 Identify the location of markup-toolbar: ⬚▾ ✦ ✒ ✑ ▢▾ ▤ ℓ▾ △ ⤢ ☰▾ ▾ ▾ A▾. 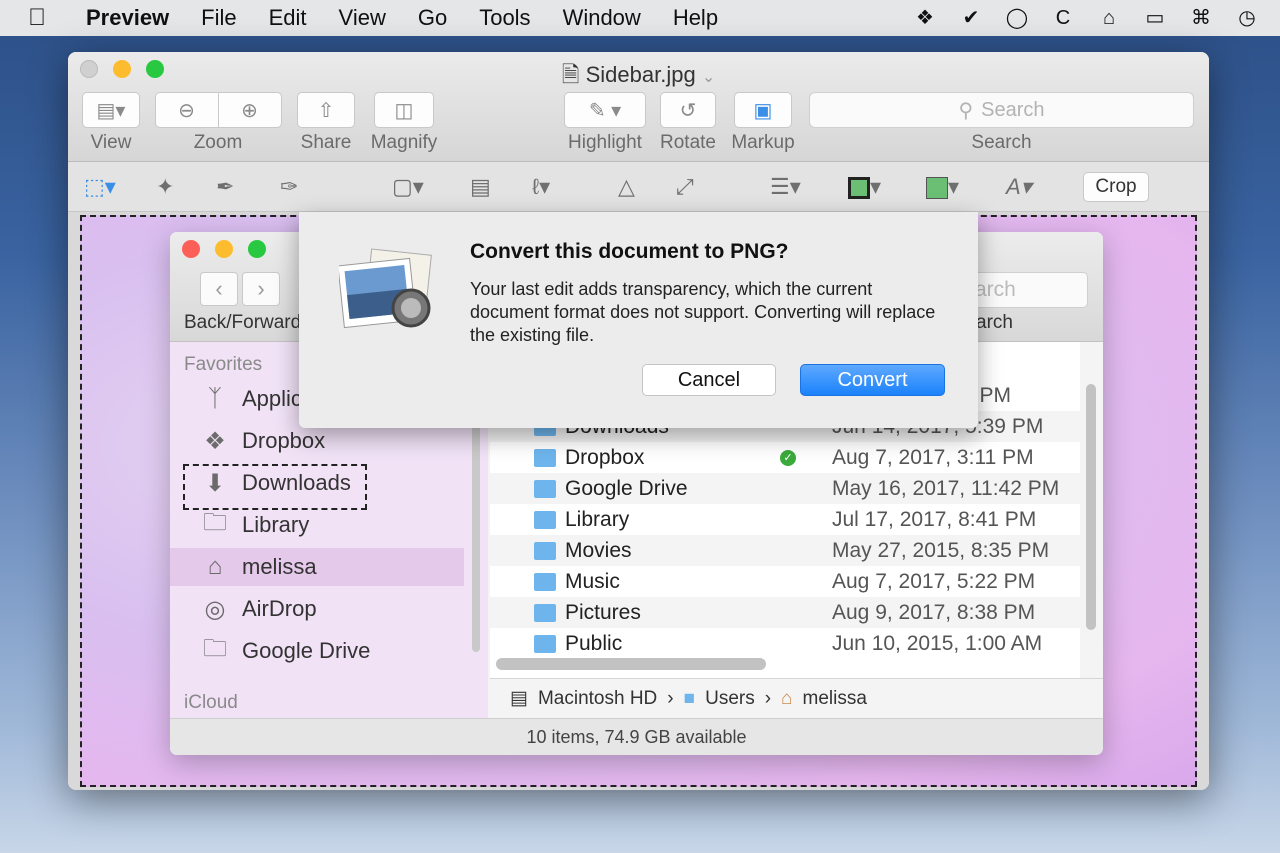
(638, 187).